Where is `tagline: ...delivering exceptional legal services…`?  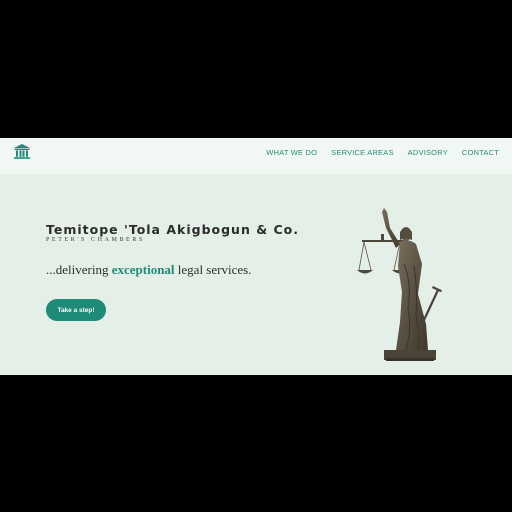 tagline: ...delivering exceptional legal services… is located at coordinates (148, 270).